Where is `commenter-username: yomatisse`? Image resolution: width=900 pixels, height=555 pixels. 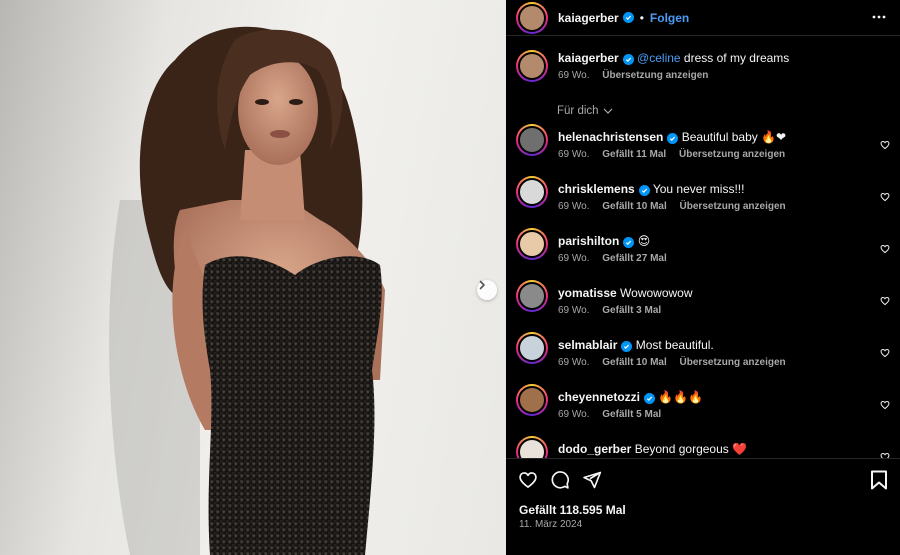 commenter-username: yomatisse is located at coordinates (587, 293).